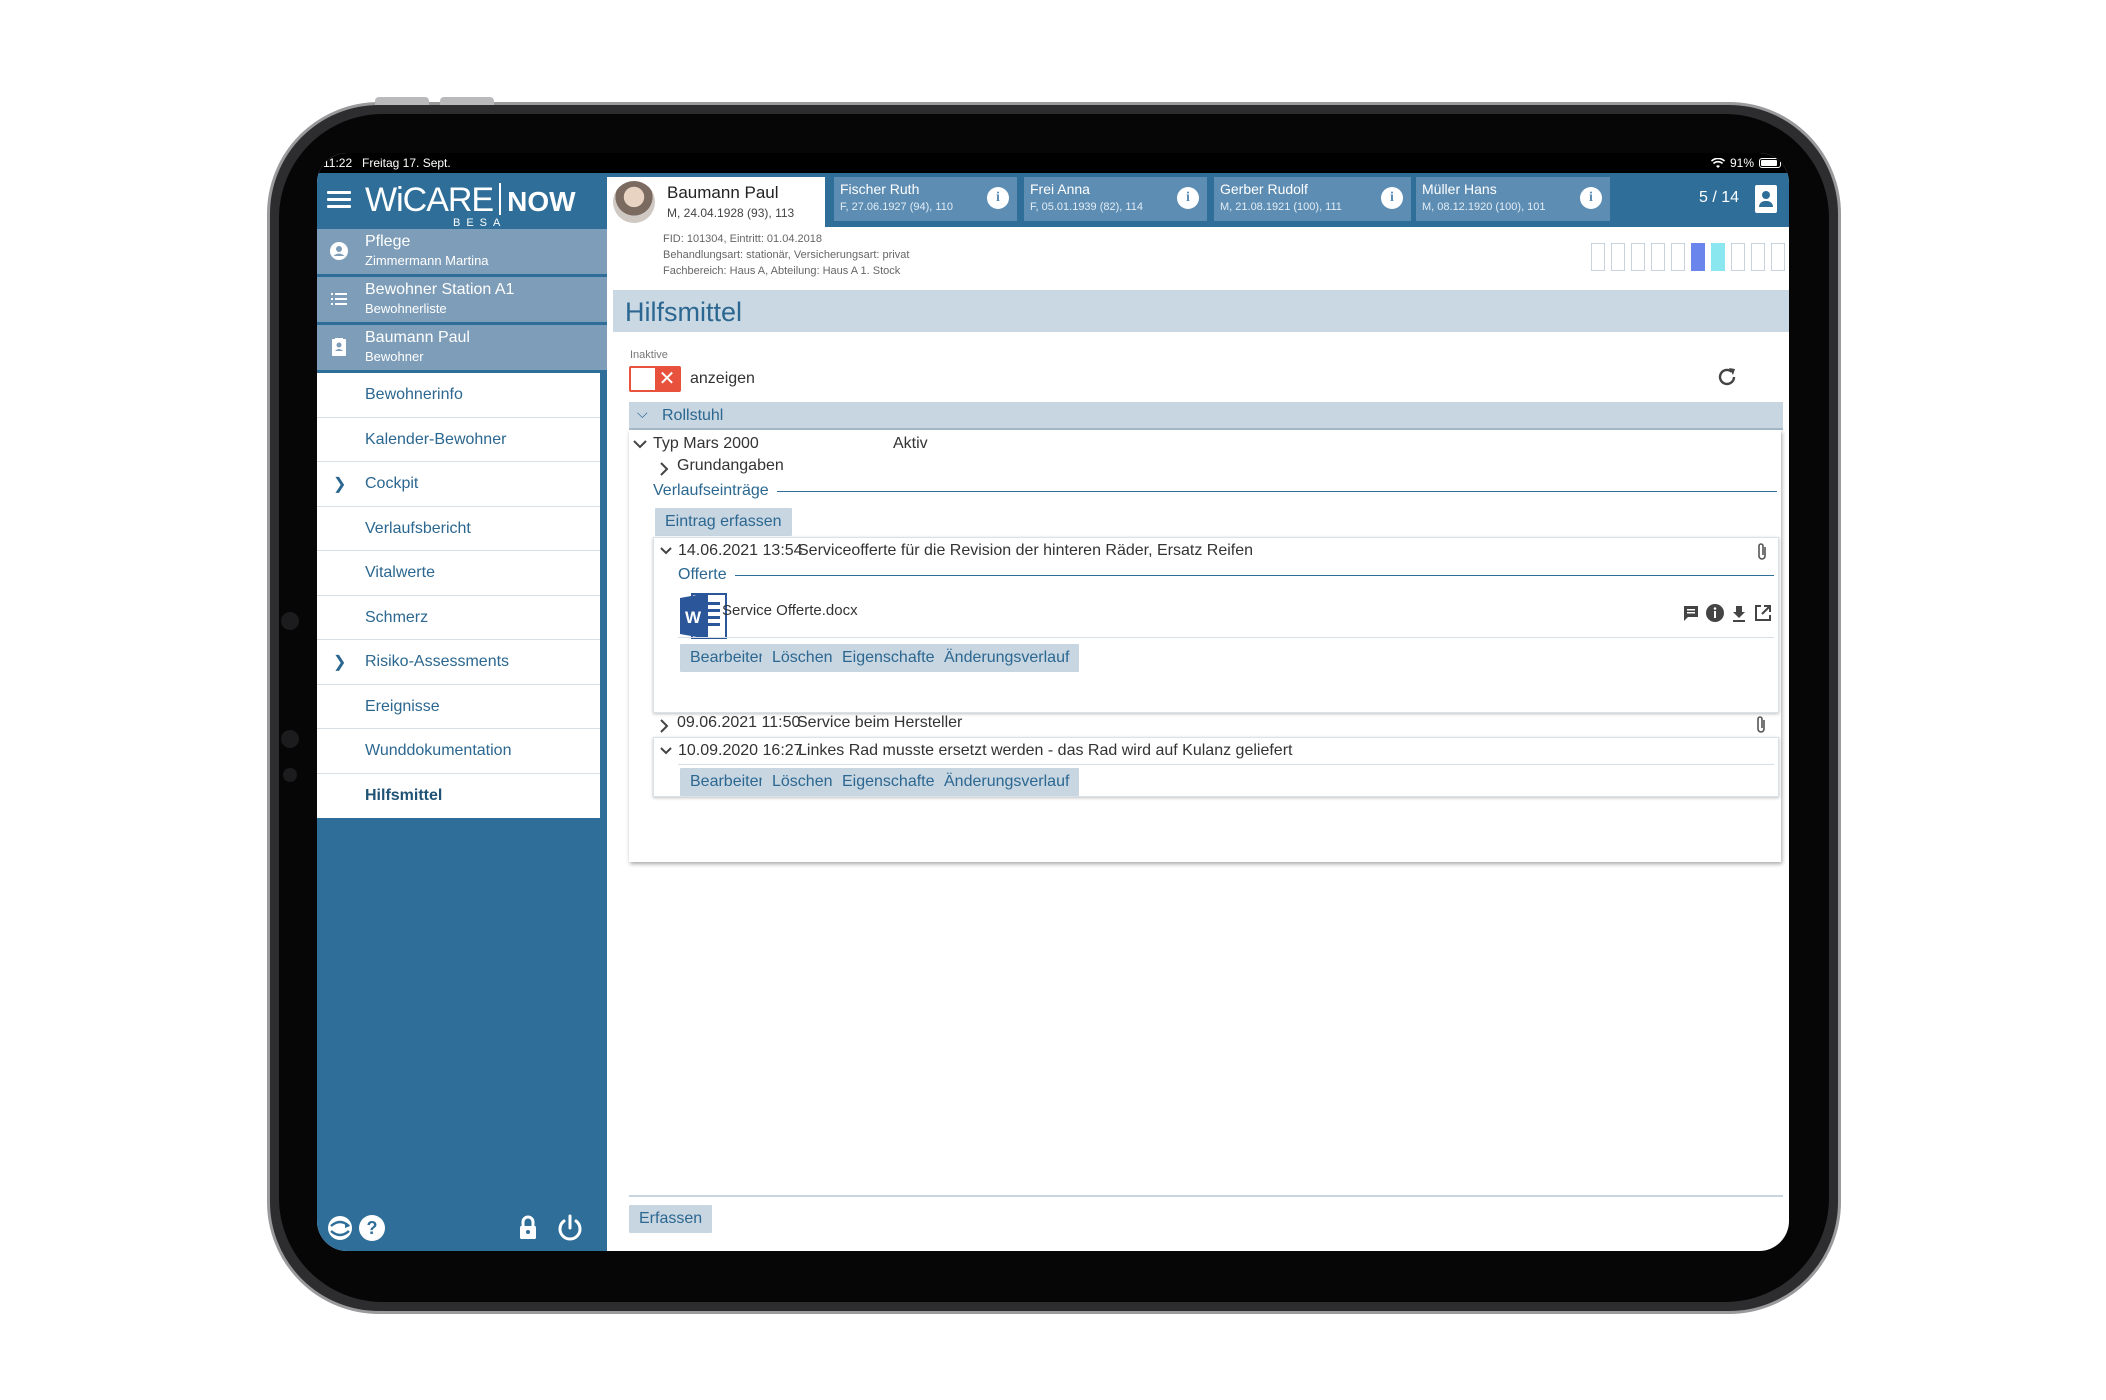 This screenshot has width=2106, height=1400. I want to click on offerte-label: Offerte, so click(706, 575).